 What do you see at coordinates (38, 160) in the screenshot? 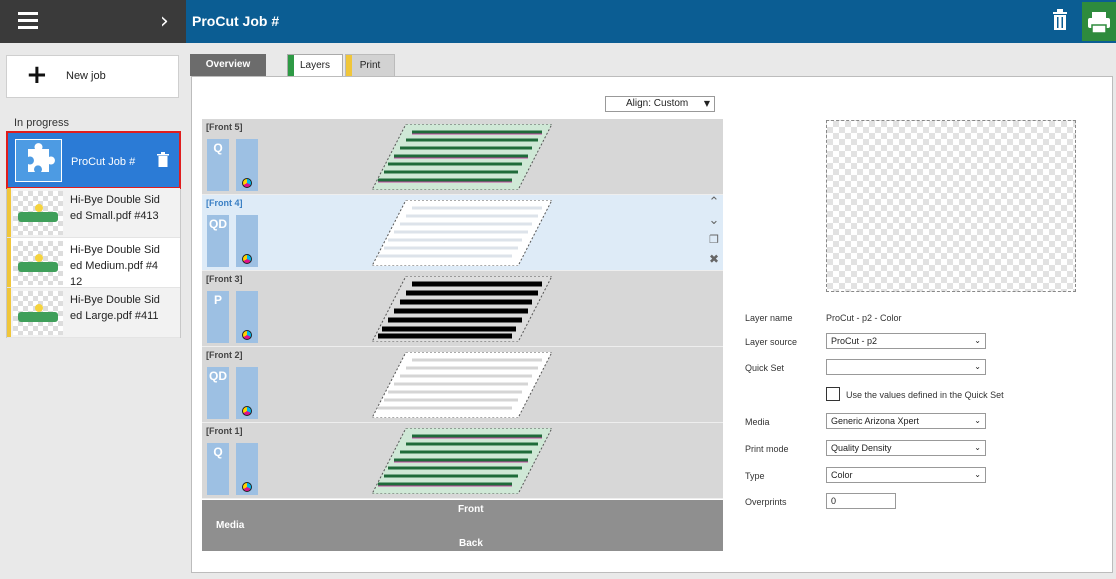
I see `puzzle-icon` at bounding box center [38, 160].